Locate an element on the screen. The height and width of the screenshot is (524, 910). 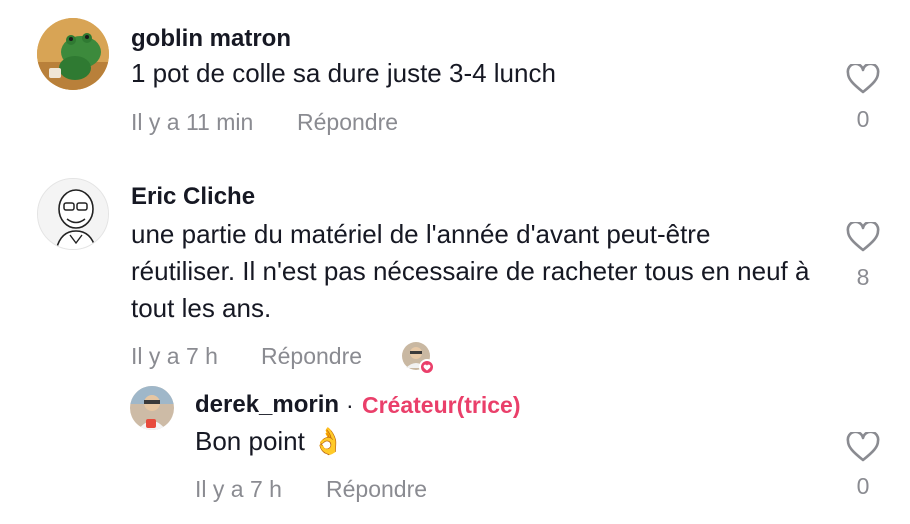
creator-liked-avatar-icon is located at coordinates (418, 358).